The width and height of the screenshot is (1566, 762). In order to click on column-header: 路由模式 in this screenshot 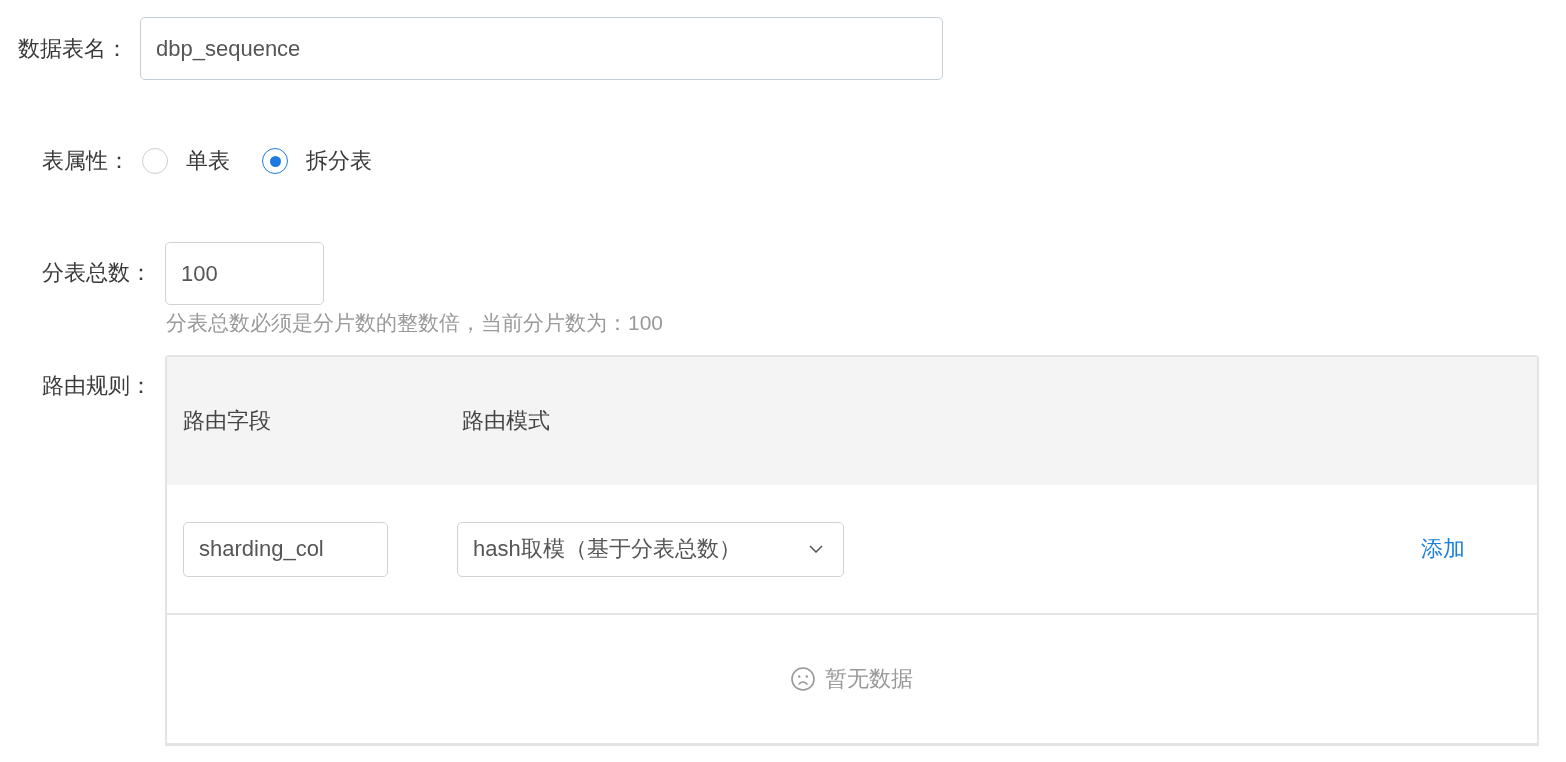, I will do `click(506, 421)`.